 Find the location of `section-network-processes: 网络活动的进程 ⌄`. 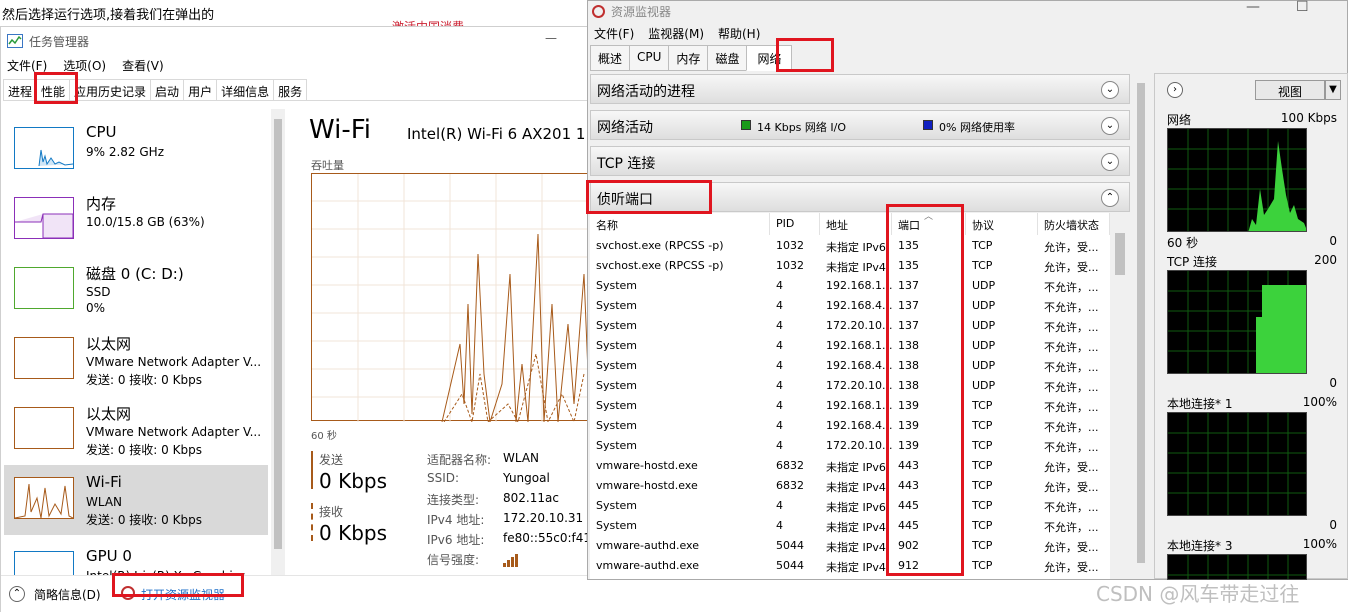

section-network-processes: 网络活动的进程 ⌄ is located at coordinates (860, 89).